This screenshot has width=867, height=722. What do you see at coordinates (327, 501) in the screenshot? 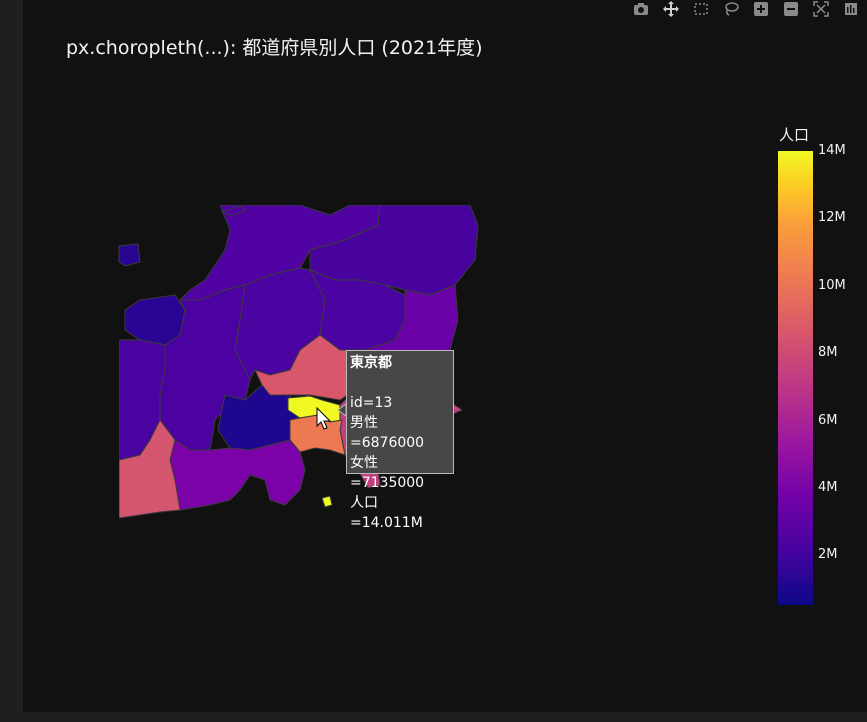
I see `region-tokyo-island` at bounding box center [327, 501].